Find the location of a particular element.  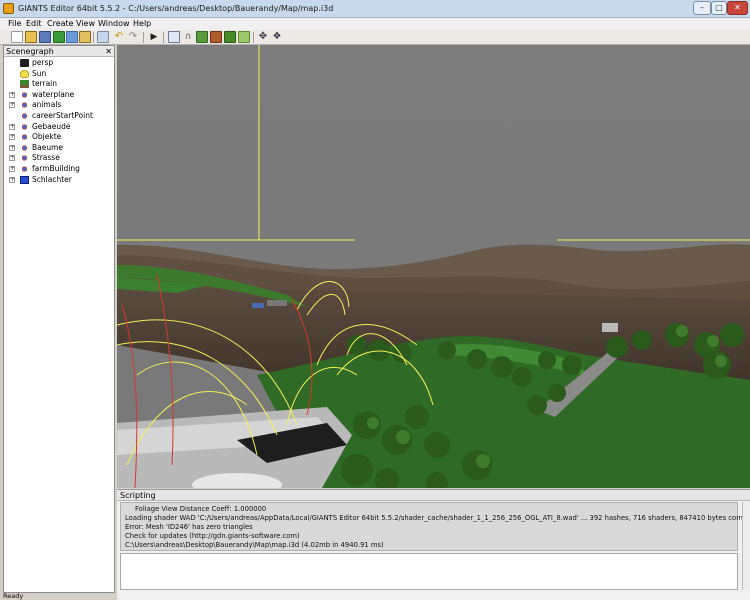

tree-item: + Schlachter is located at coordinates (59, 180).